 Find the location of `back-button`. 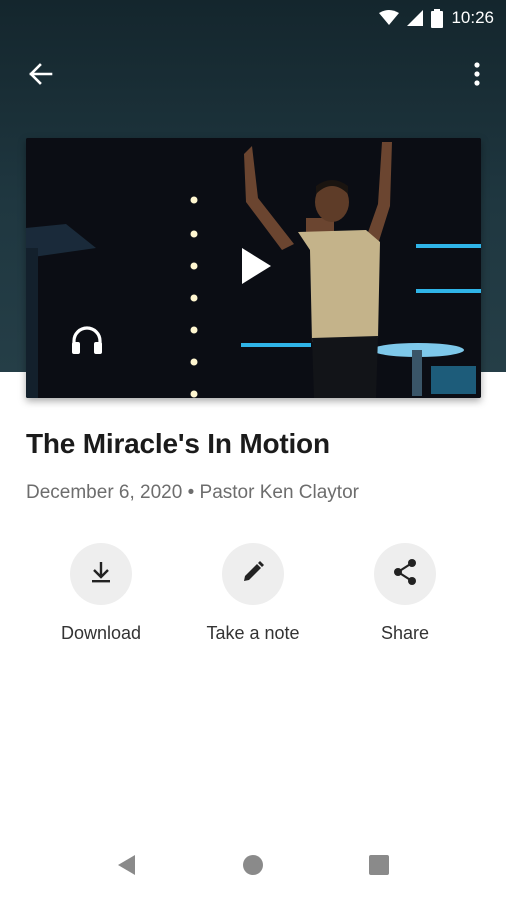

back-button is located at coordinates (40, 76).